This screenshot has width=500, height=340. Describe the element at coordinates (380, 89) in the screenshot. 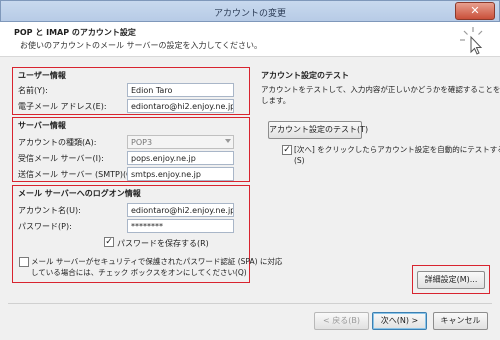

I see `test-description-line1: アカウントをテストして、入力内容が正しいかどうかを確認することをお勧め` at that location.